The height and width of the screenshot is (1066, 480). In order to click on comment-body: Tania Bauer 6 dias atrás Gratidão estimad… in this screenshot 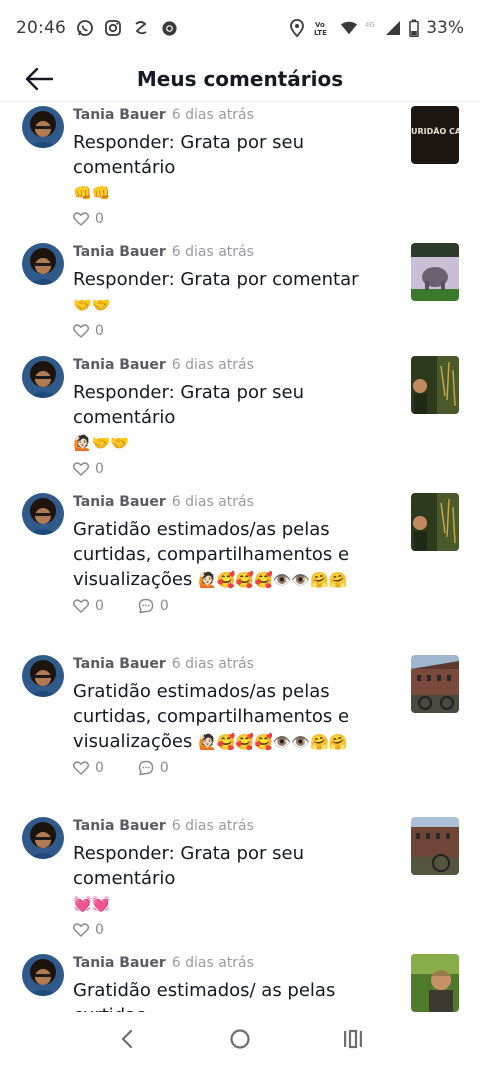, I will do `click(233, 553)`.